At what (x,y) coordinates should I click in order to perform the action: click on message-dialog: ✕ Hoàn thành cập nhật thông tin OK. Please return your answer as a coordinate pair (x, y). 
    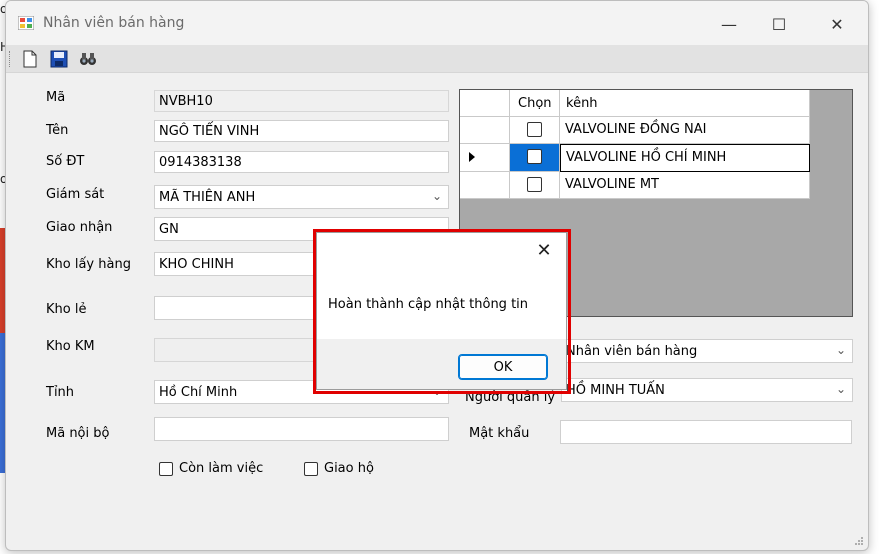
    Looking at the image, I should click on (441, 311).